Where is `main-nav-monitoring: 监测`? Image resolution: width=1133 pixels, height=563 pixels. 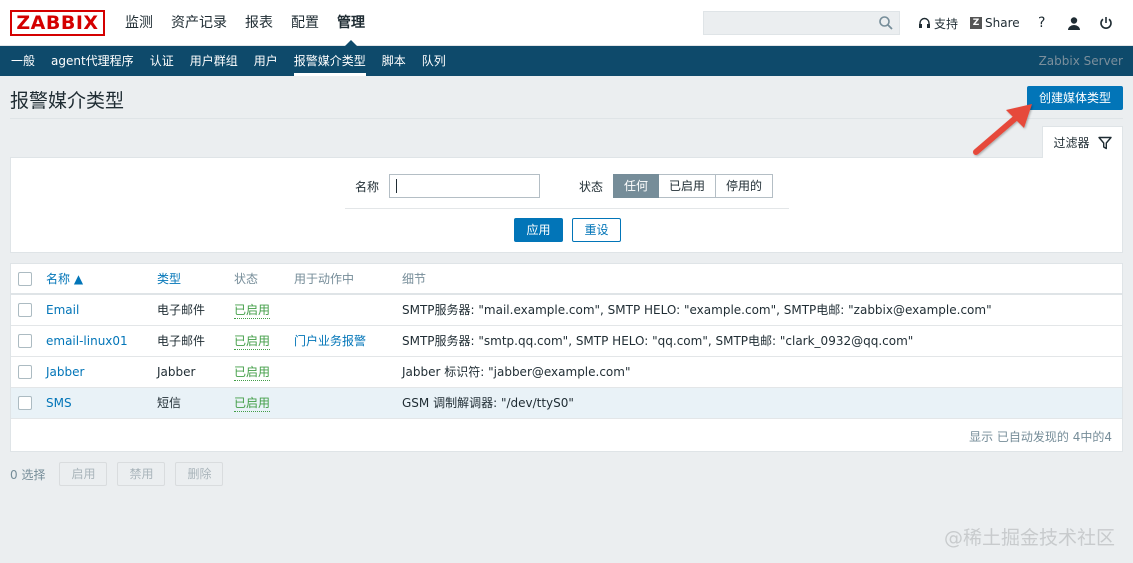
main-nav-monitoring: 监测 is located at coordinates (139, 23).